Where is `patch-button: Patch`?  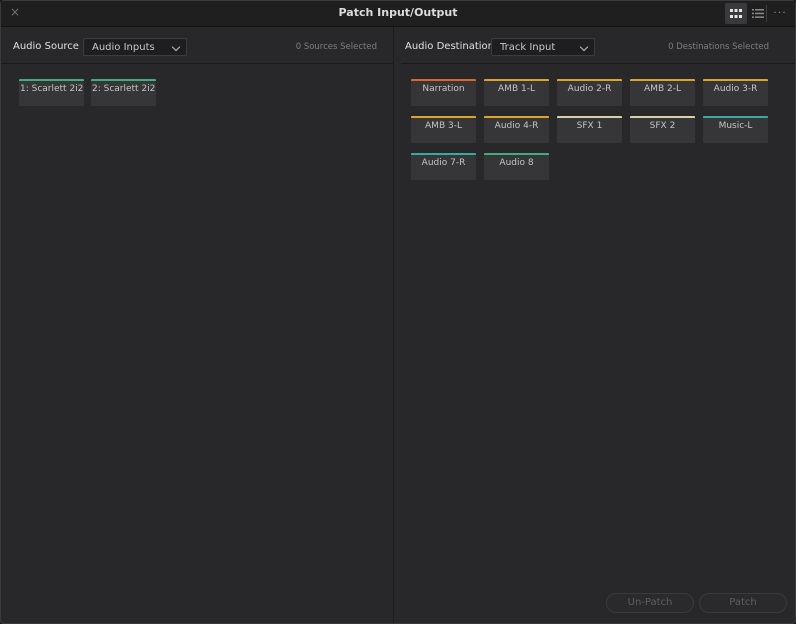 patch-button: Patch is located at coordinates (743, 603).